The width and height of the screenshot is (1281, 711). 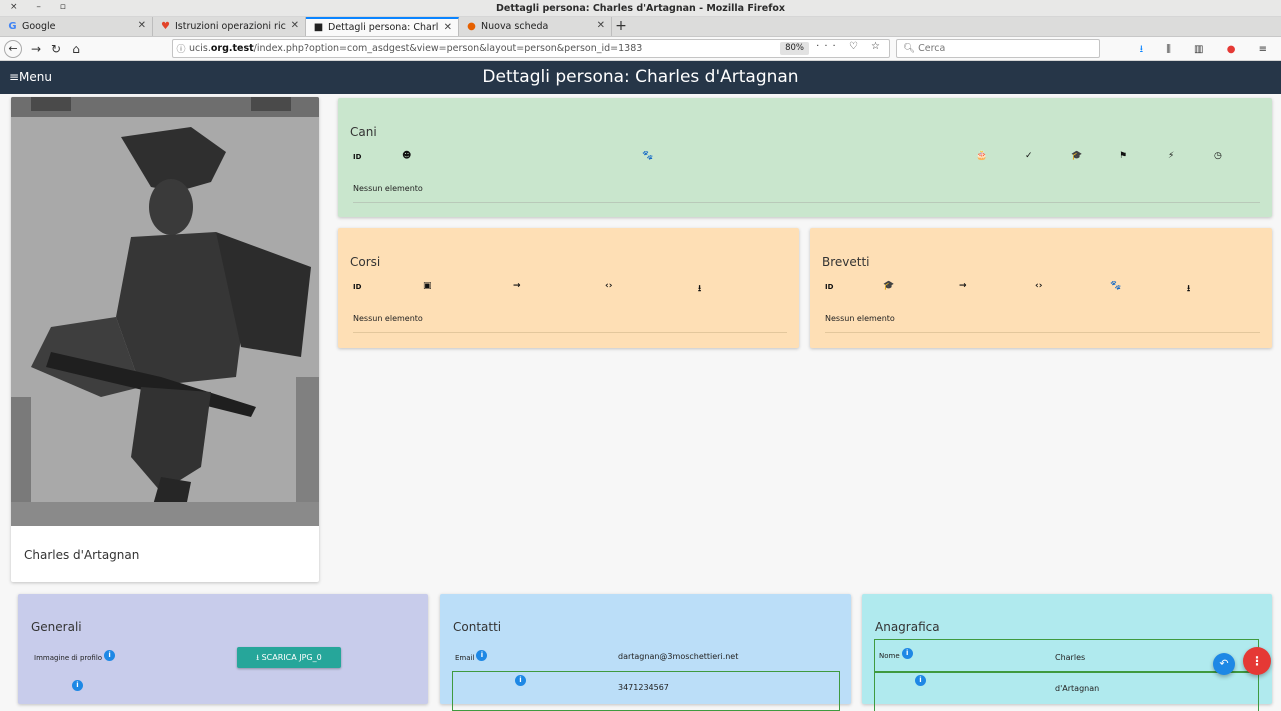 What do you see at coordinates (1204, 49) in the screenshot?
I see `sidebar-icon: ▥` at bounding box center [1204, 49].